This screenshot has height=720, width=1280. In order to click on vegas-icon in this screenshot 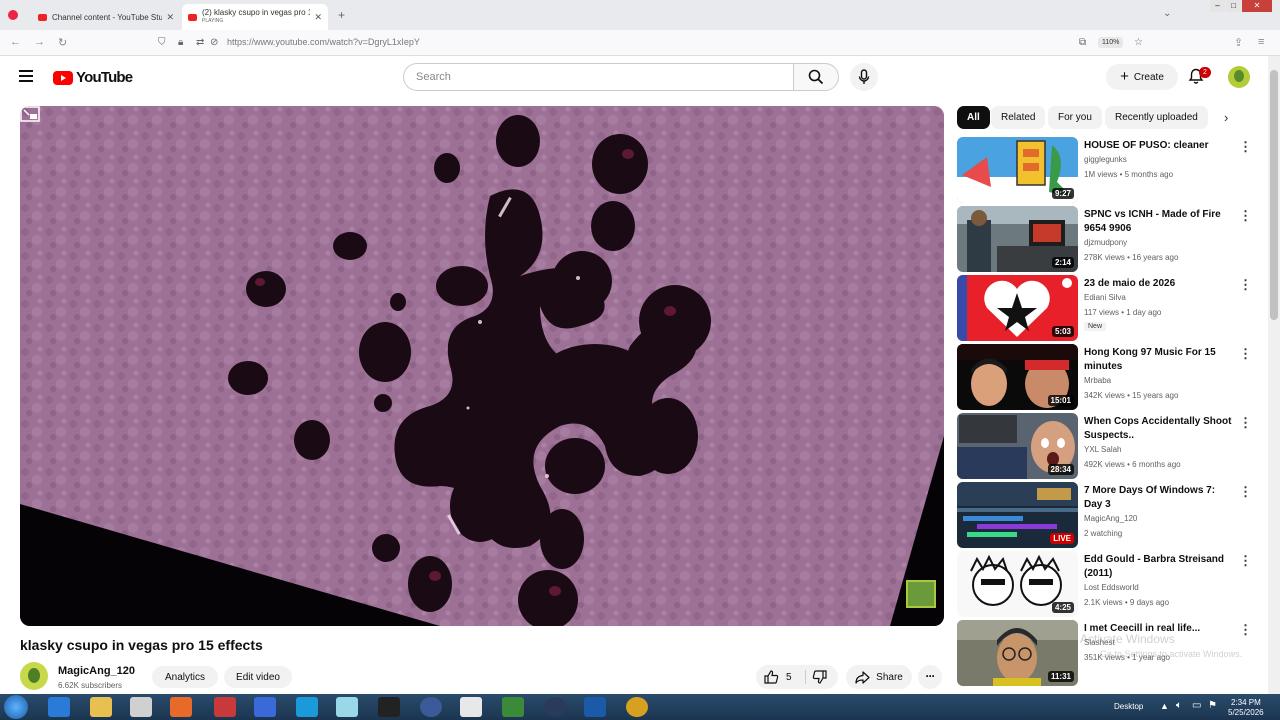, I will do `click(265, 707)`.